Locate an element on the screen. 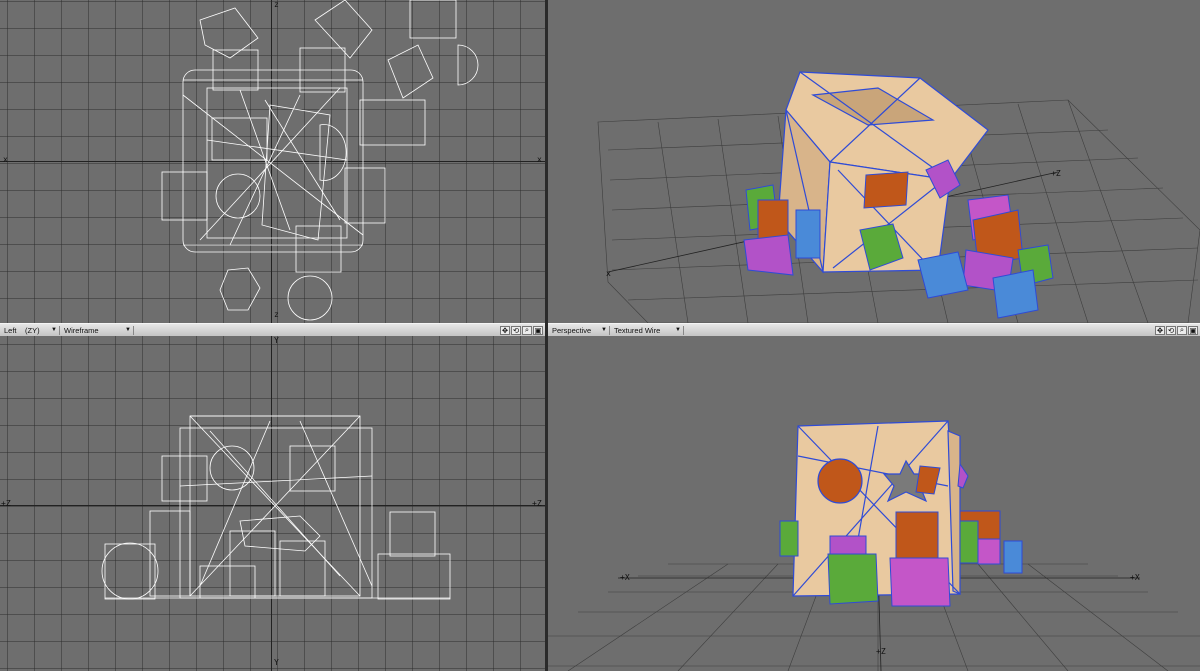  viewport-header-left: Left (ZY) ▼ Wireframe ▼ ✥ ⟲ ⌕ ▣ is located at coordinates (272, 330).